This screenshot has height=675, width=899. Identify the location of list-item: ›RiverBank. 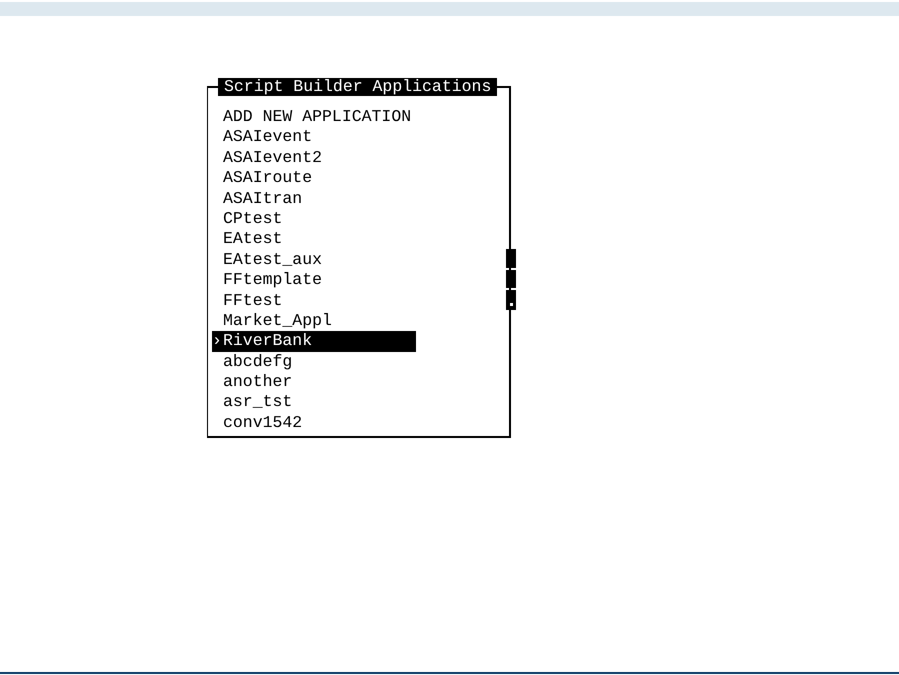
(314, 341).